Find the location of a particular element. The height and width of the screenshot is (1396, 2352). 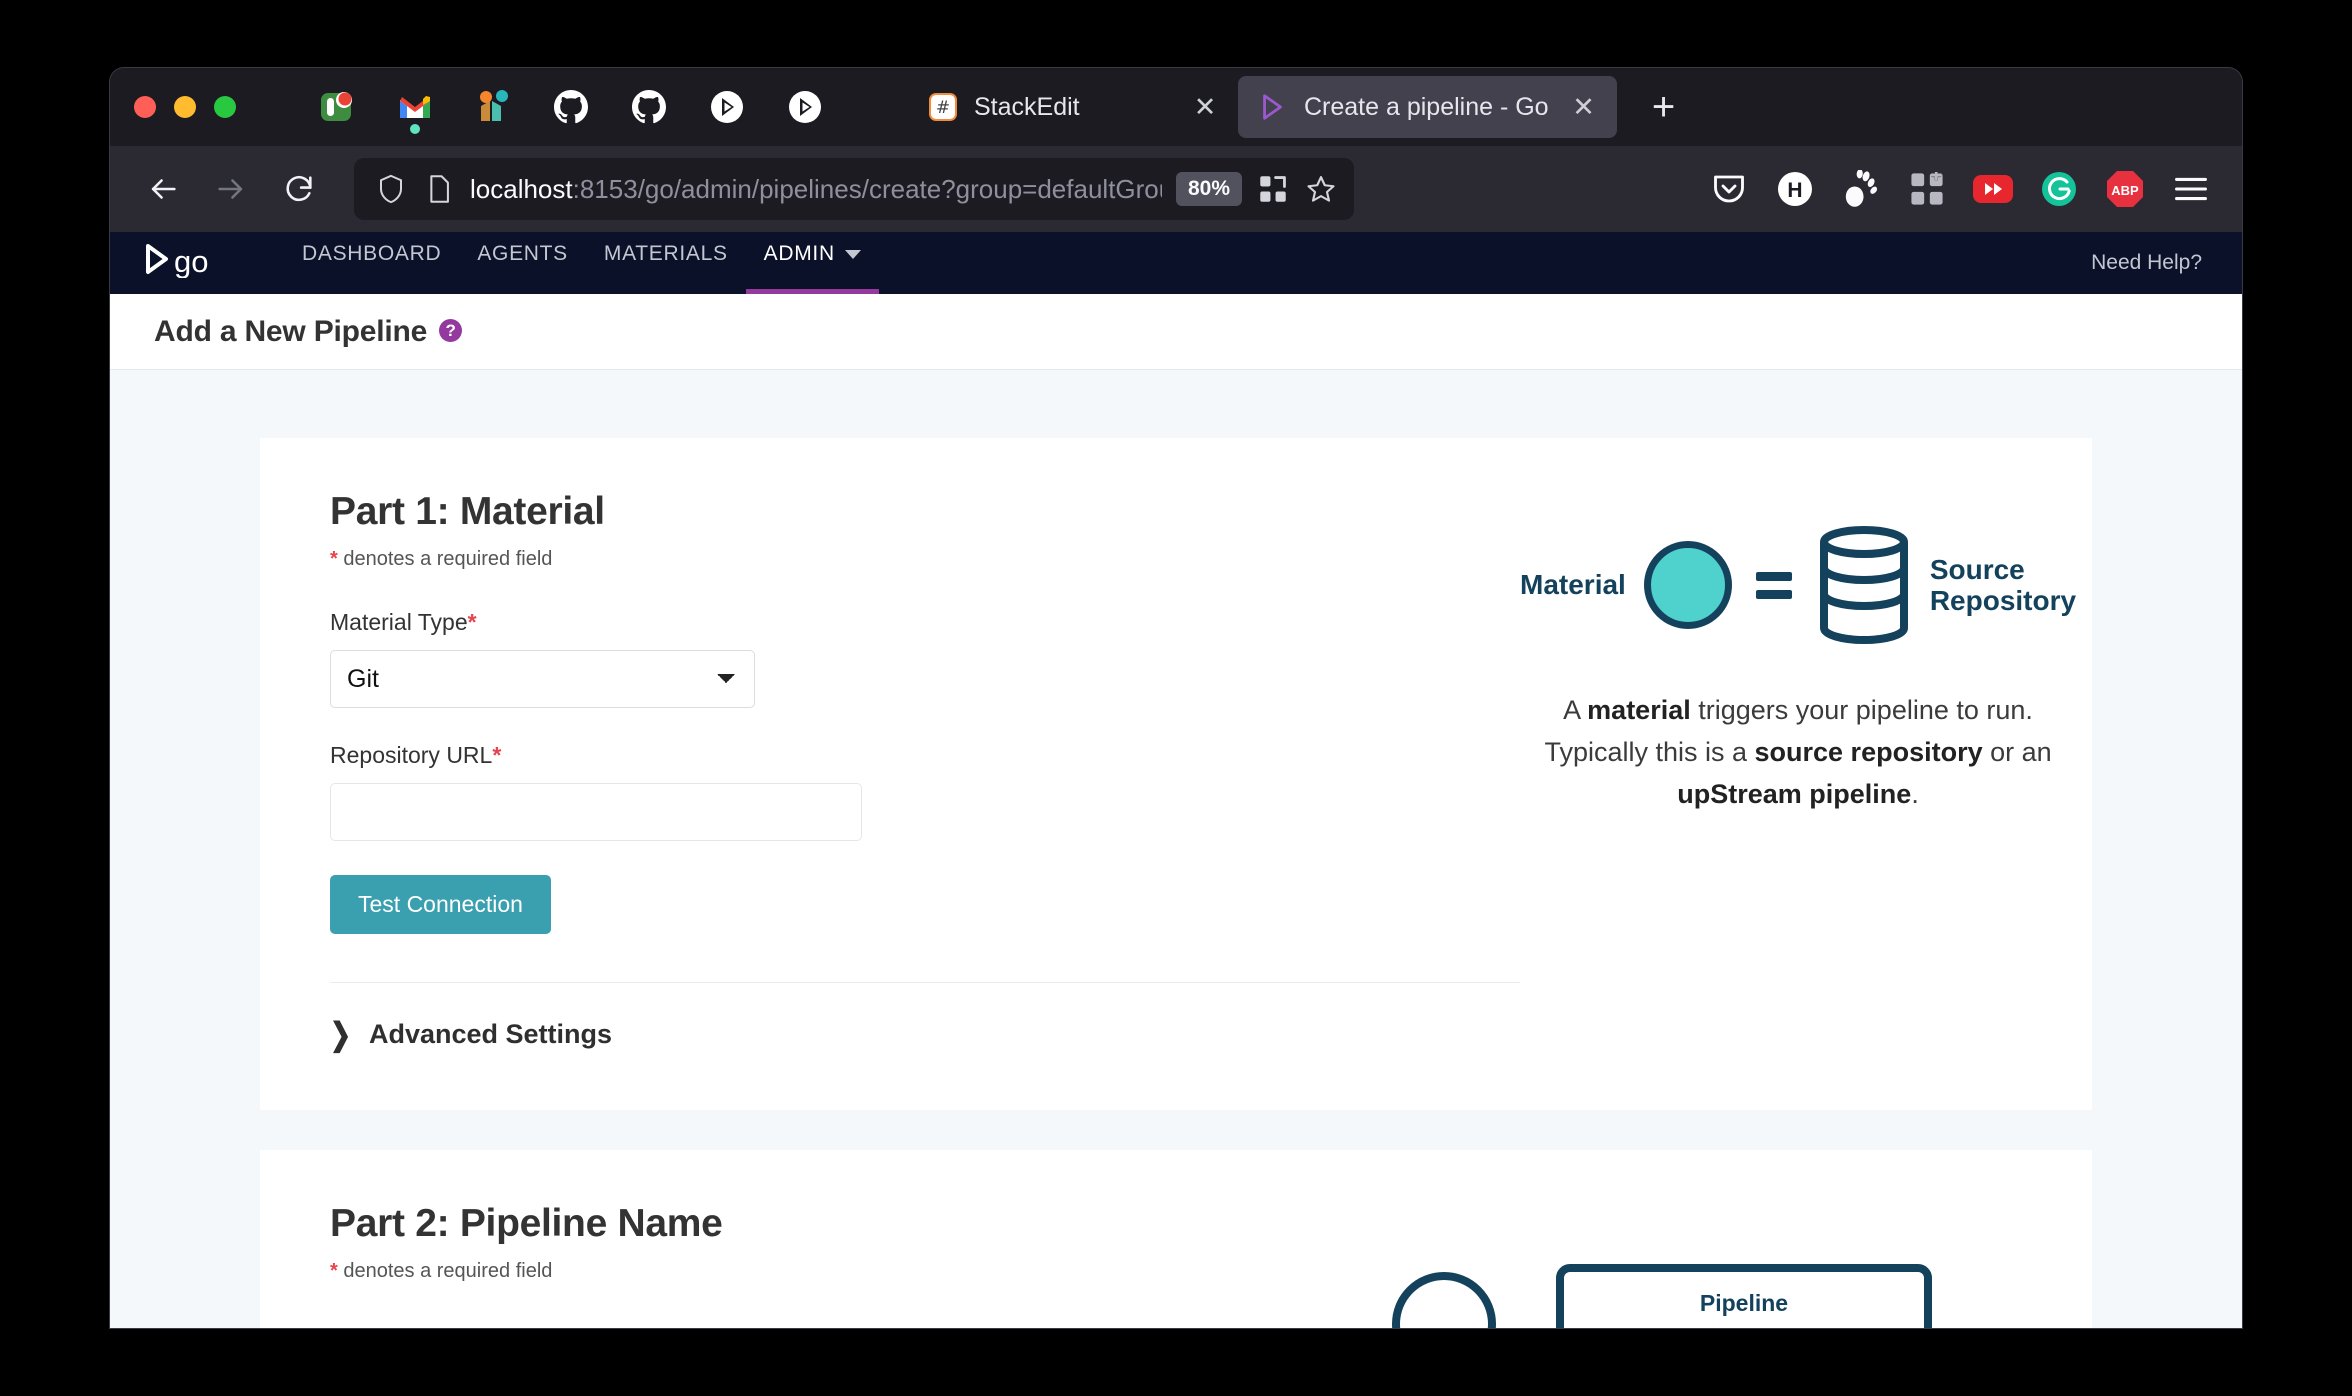

pipeline-box: Pipeline is located at coordinates (1744, 1296).